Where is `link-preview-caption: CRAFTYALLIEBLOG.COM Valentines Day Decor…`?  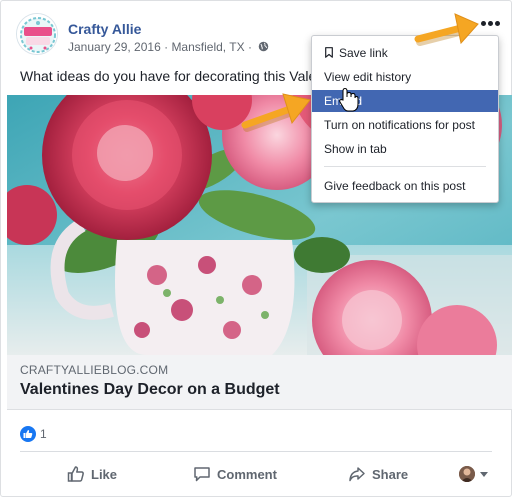 link-preview-caption: CRAFTYALLIEBLOG.COM Valentines Day Decor… is located at coordinates (259, 382).